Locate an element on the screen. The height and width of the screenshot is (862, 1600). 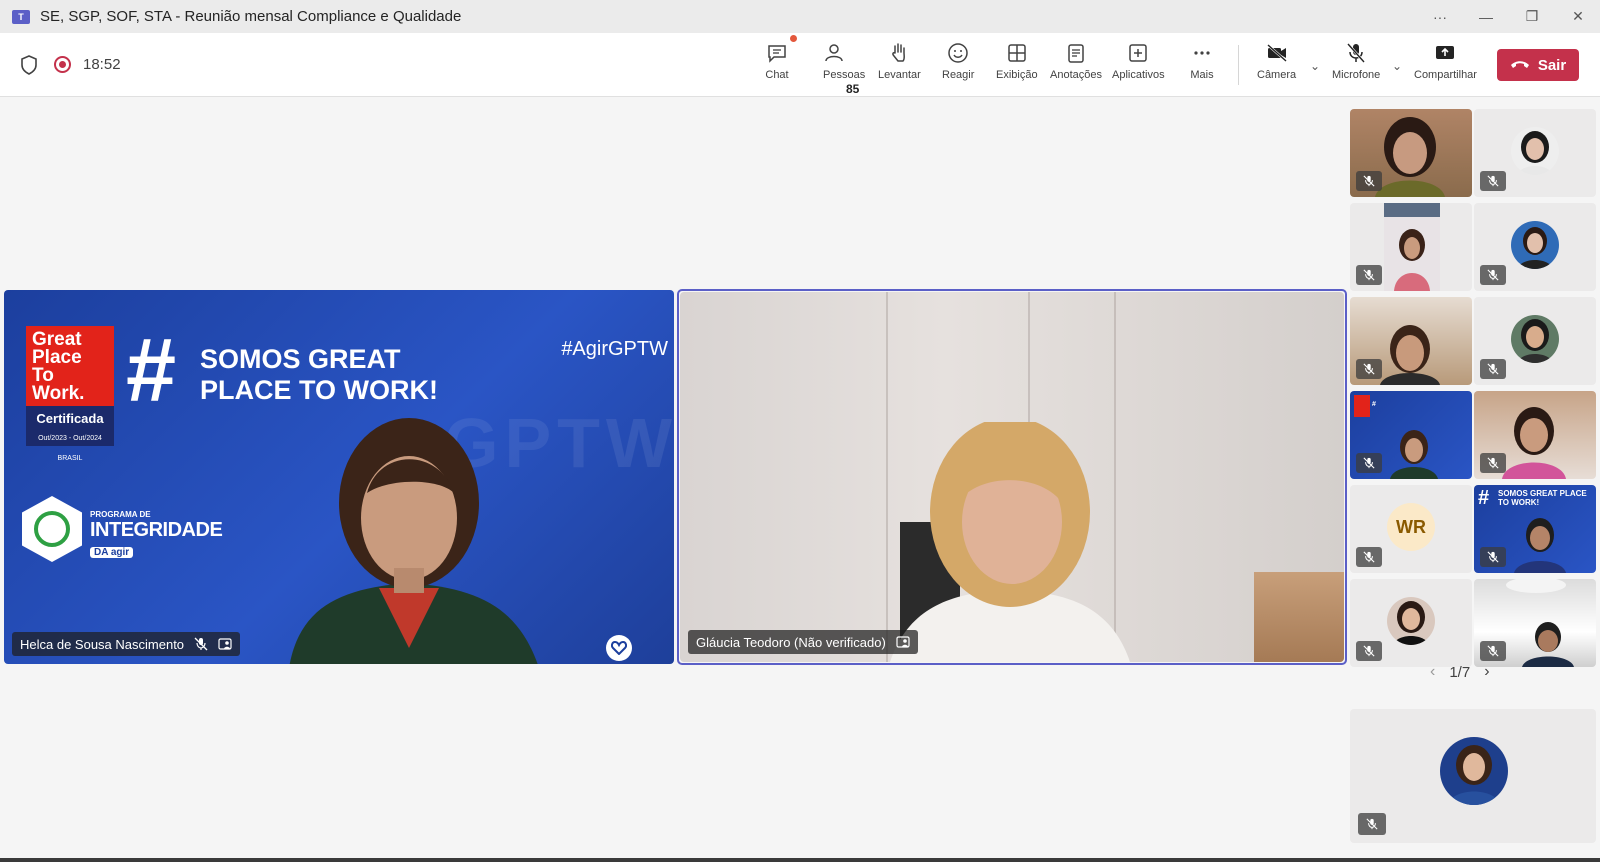
chat-button: Chat is located at coordinates (777, 65).